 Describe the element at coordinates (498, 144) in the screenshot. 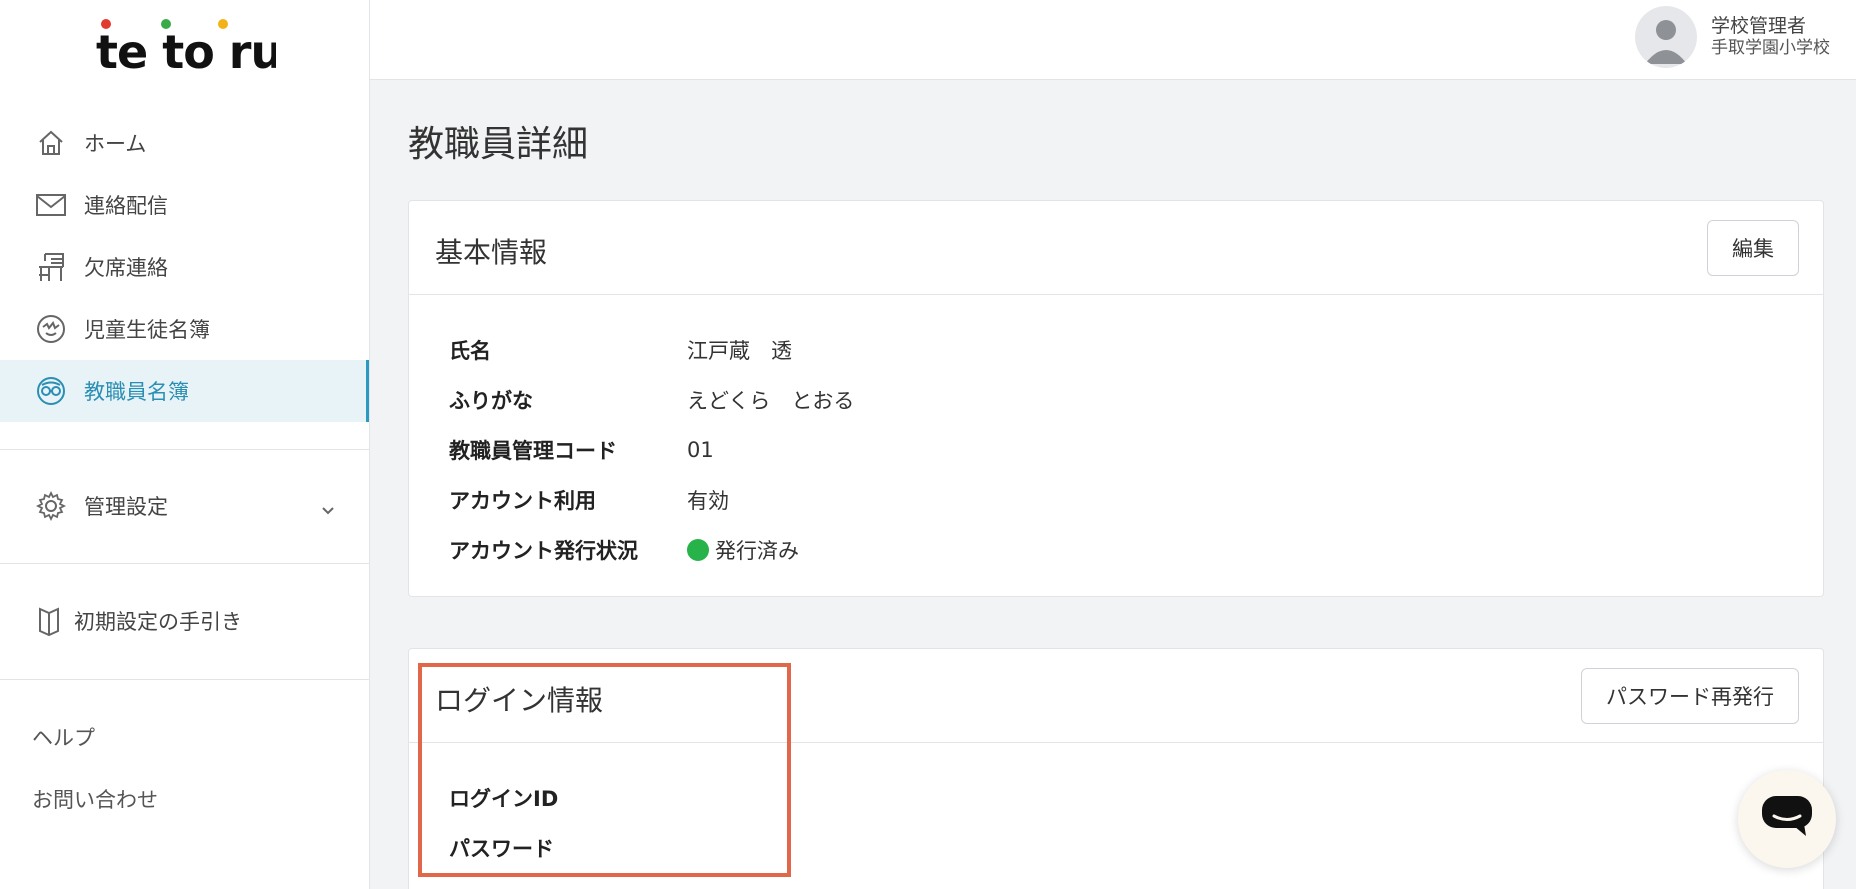

I see `page-title: 教職員詳細` at that location.